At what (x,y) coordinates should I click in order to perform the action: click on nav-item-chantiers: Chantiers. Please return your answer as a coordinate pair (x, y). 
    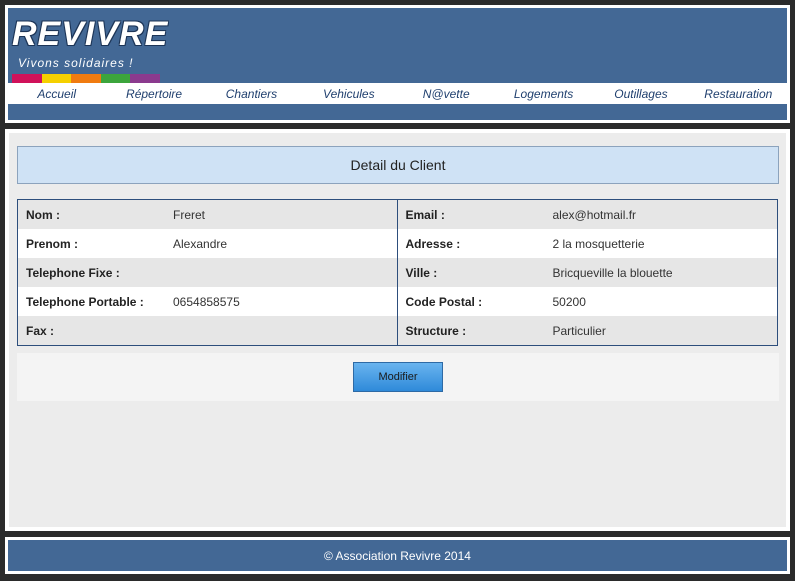
    Looking at the image, I should click on (251, 94).